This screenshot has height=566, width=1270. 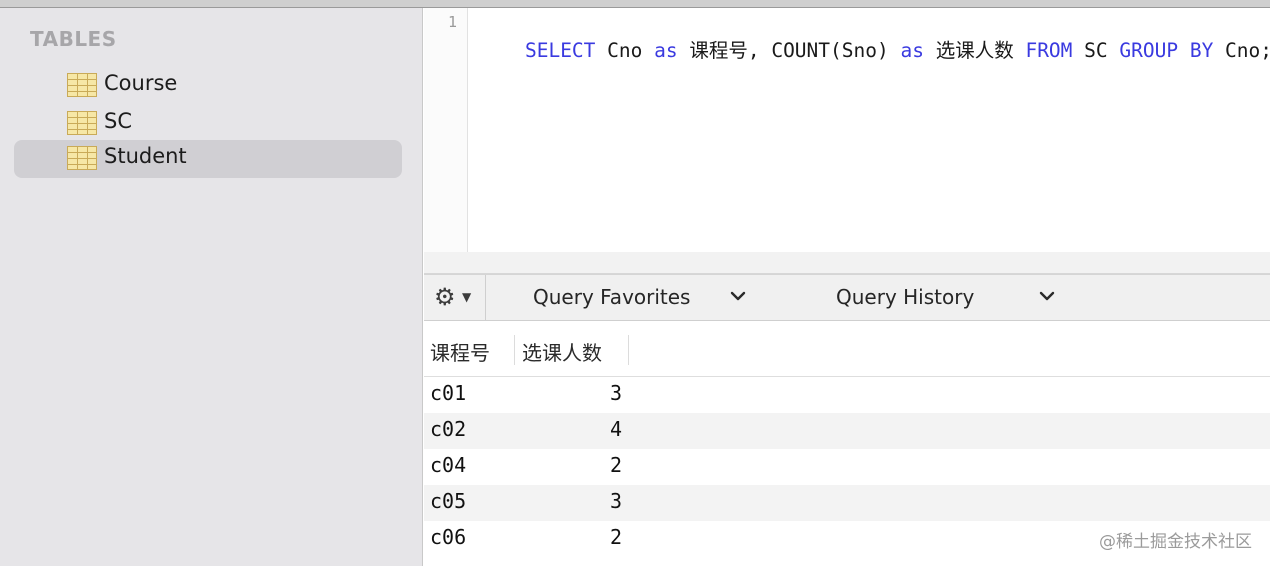 What do you see at coordinates (612, 297) in the screenshot?
I see `query-favorites-label: Query Favorites` at bounding box center [612, 297].